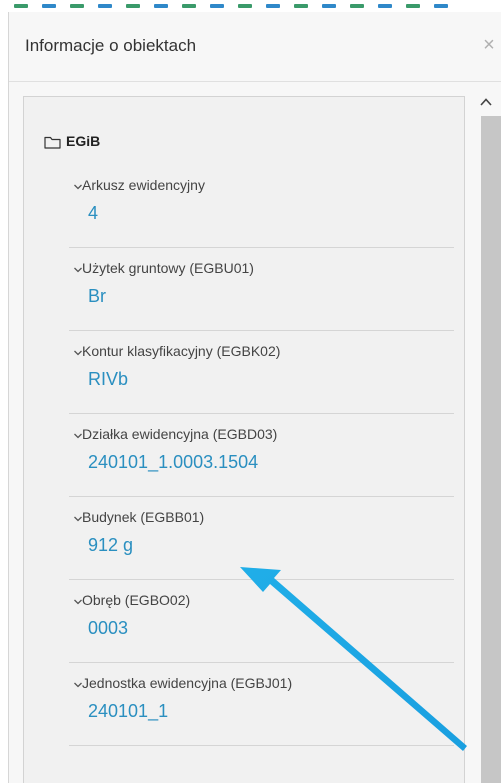 This screenshot has width=501, height=783. I want to click on tree-item-label: Arkusz ewidencyjny, so click(143, 185).